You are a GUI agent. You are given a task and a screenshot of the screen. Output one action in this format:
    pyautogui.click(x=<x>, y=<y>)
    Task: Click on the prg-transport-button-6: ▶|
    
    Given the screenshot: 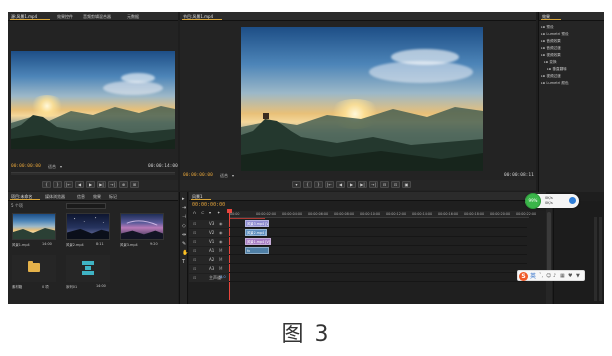 What is the action you would take?
    pyautogui.click(x=362, y=184)
    